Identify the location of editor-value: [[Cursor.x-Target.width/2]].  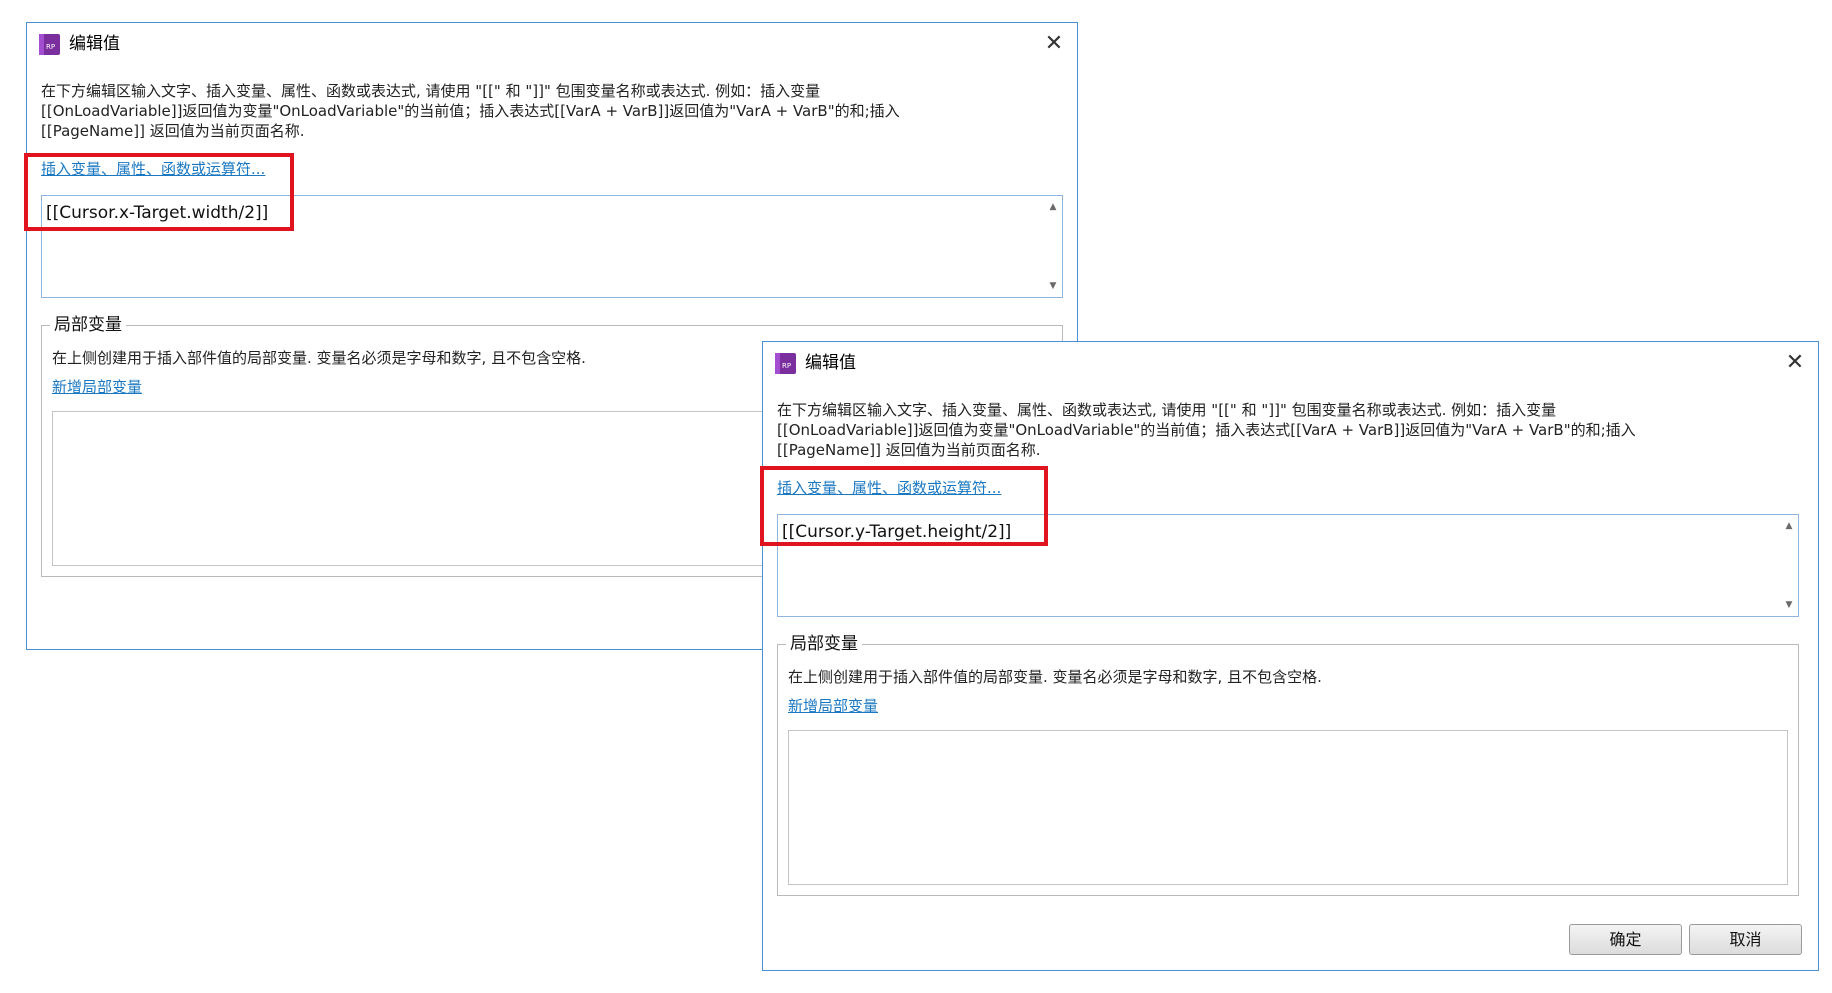
(157, 213).